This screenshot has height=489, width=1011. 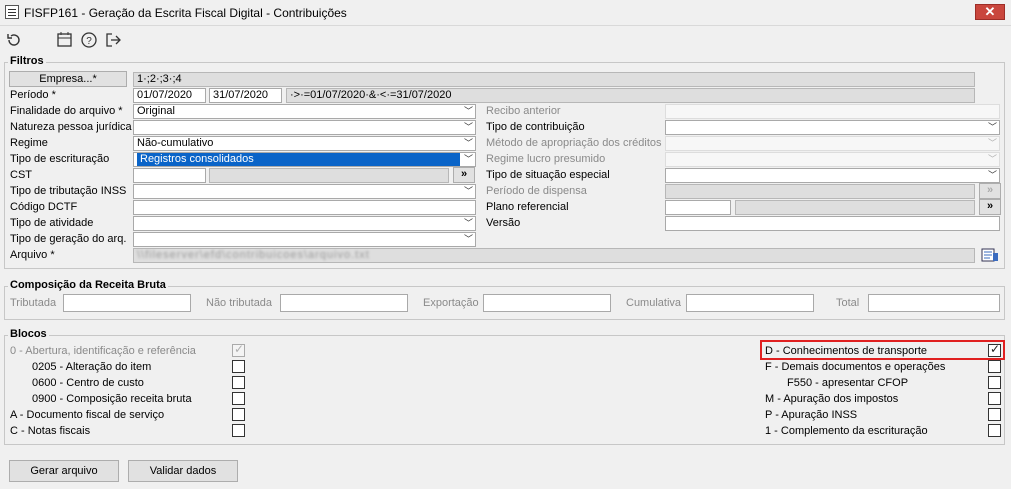 What do you see at coordinates (546, 159) in the screenshot?
I see `regime-lucro-label: Regime lucro presumido` at bounding box center [546, 159].